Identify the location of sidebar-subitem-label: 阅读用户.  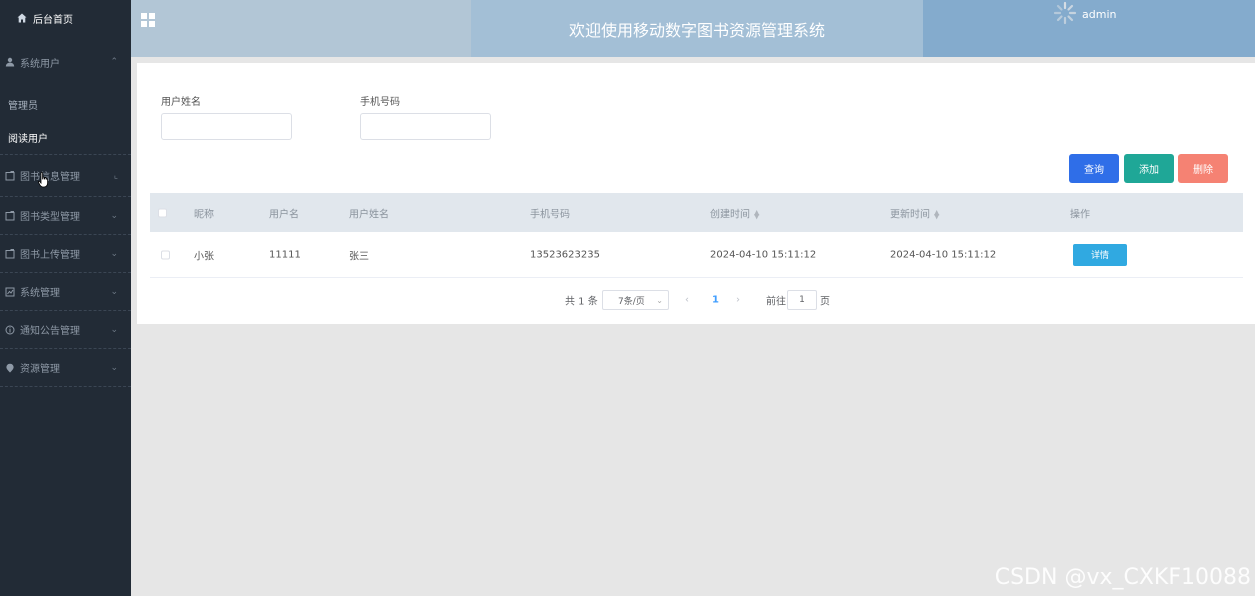
(28, 139).